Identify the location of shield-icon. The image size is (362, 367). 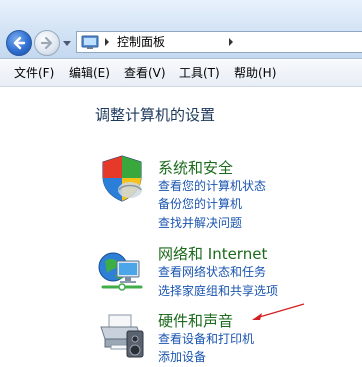
(122, 178).